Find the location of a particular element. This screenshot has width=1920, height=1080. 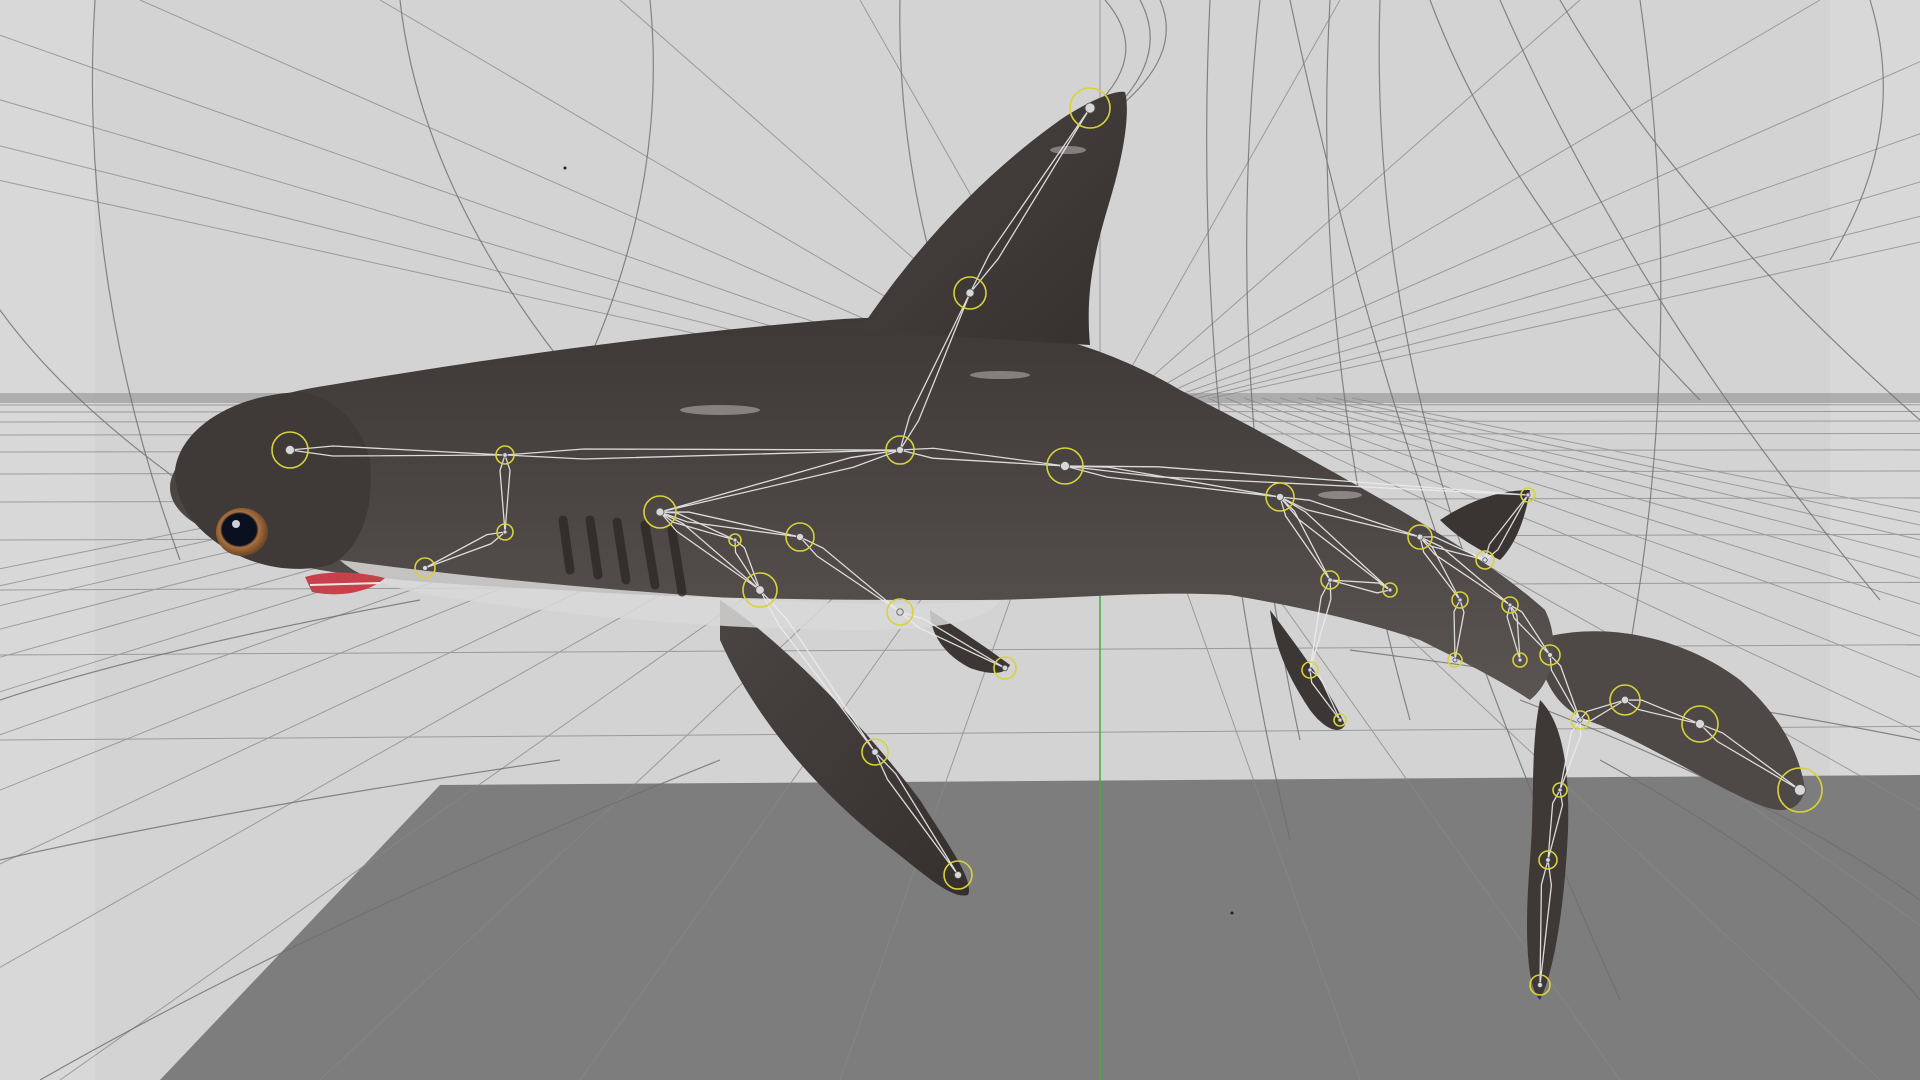

eye-highlight is located at coordinates (236, 524).